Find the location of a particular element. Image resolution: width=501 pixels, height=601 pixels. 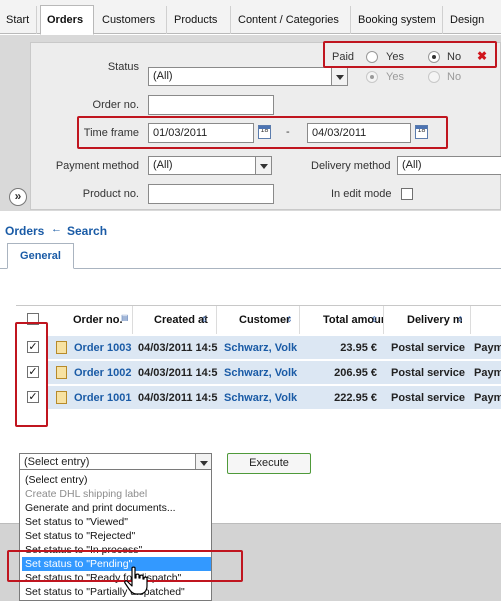

status-label: Status is located at coordinates (123, 67).